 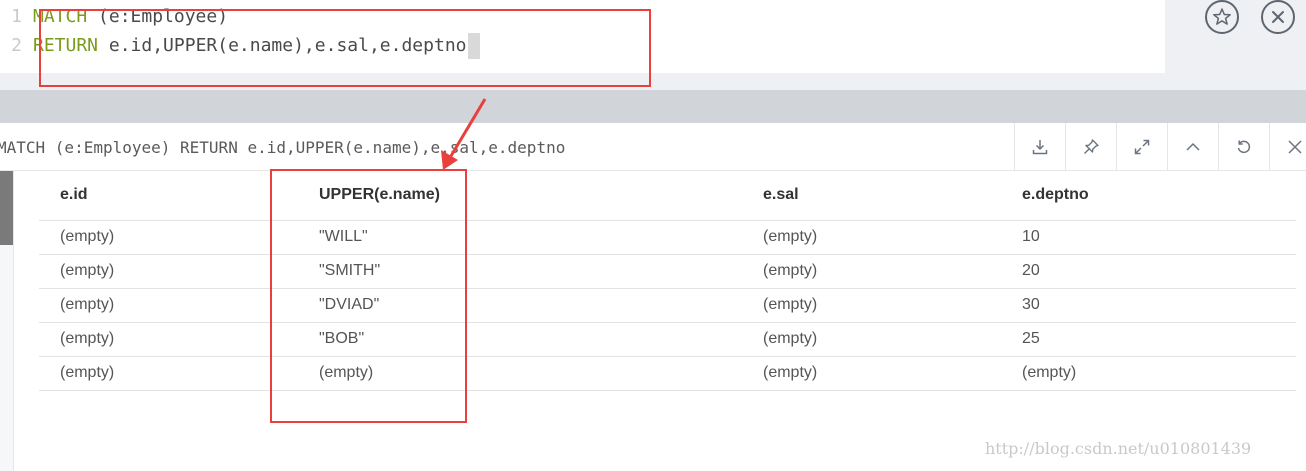 What do you see at coordinates (667, 373) in the screenshot?
I see `table-row: (empty) (empty) (empty) (empty)` at bounding box center [667, 373].